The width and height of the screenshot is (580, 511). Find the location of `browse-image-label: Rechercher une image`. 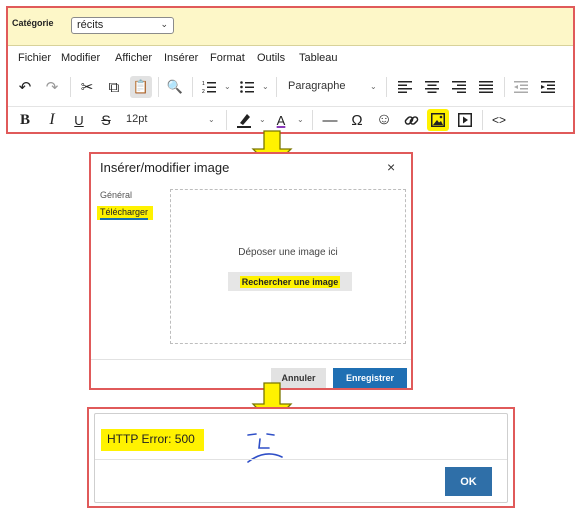

browse-image-label: Rechercher une image is located at coordinates (290, 281).